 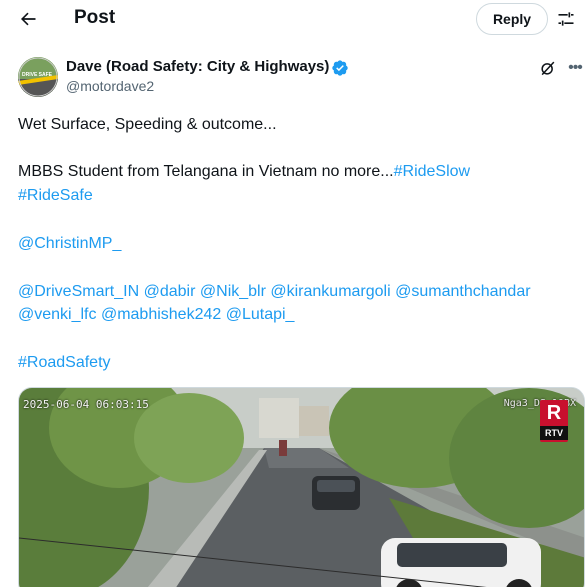 I want to click on mentions-row: @venki_lfc @mabhishek242 @Lutapi_, so click(x=156, y=315).